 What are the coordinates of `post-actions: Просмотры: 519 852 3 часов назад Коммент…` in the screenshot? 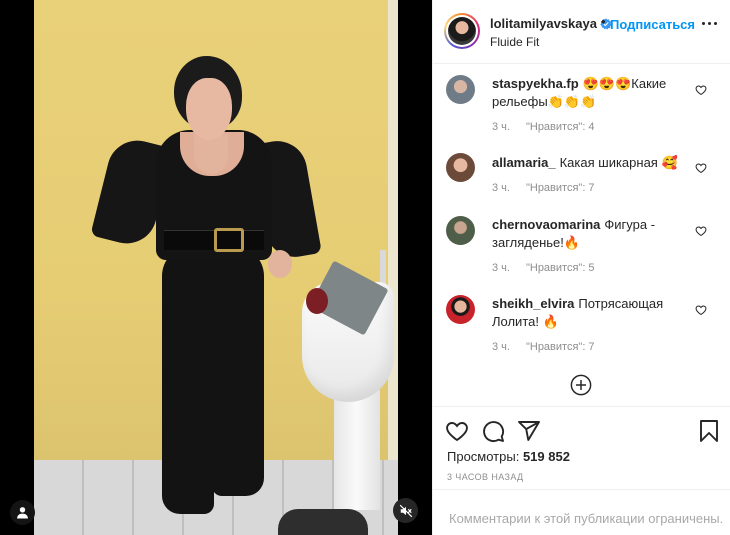 It's located at (581, 470).